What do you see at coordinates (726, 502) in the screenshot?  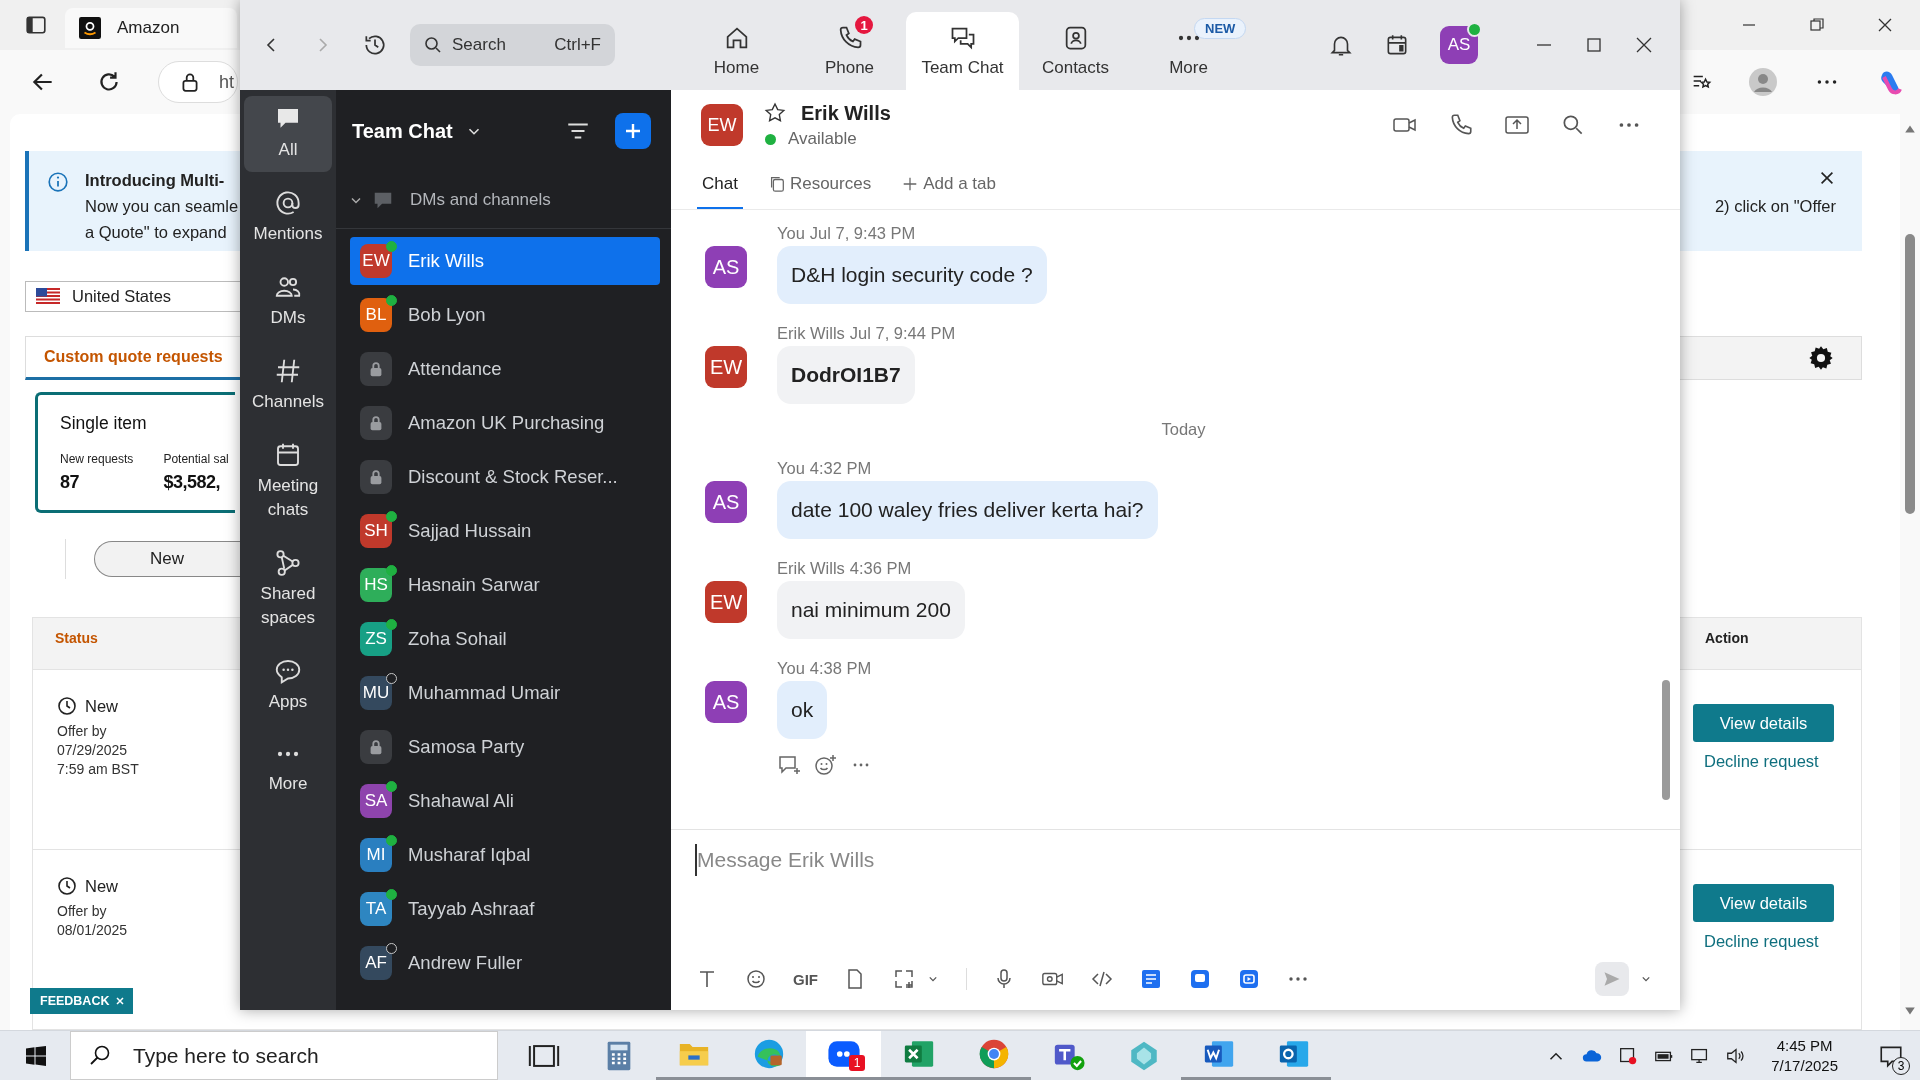 I see `avatar: AS` at bounding box center [726, 502].